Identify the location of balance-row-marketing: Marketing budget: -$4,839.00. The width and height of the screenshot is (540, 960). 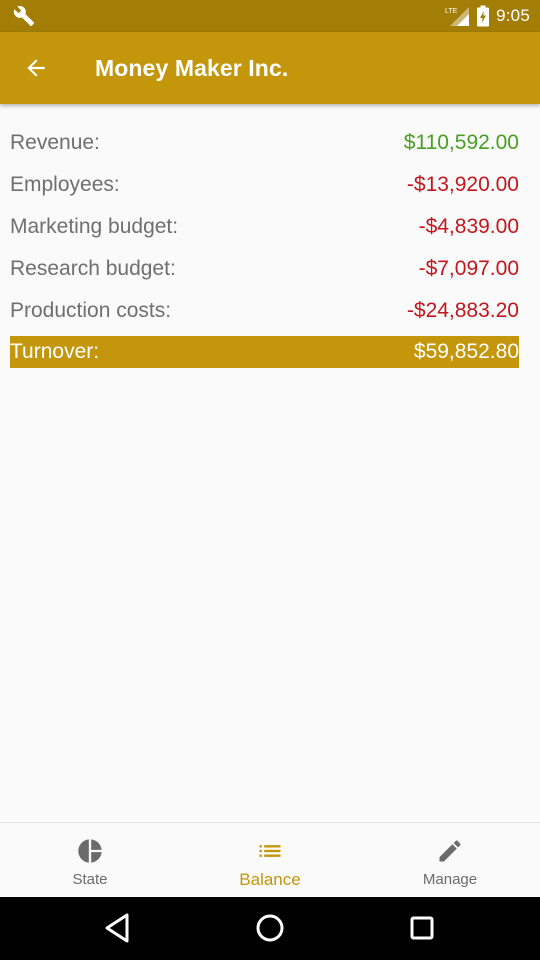
(264, 227).